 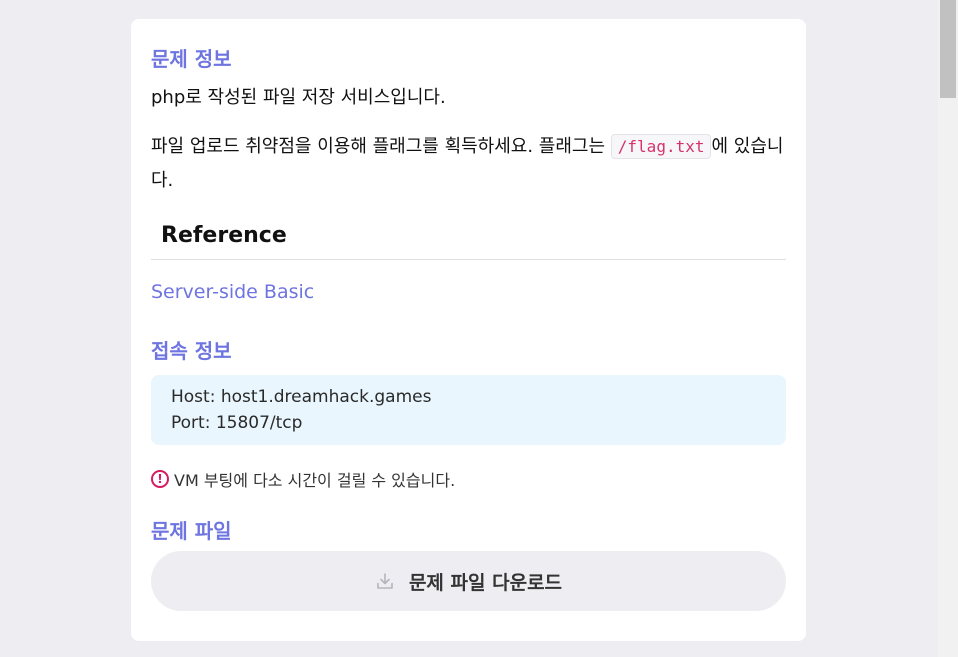 I want to click on download-files-button: 문제 파일 다운로드, so click(x=468, y=581).